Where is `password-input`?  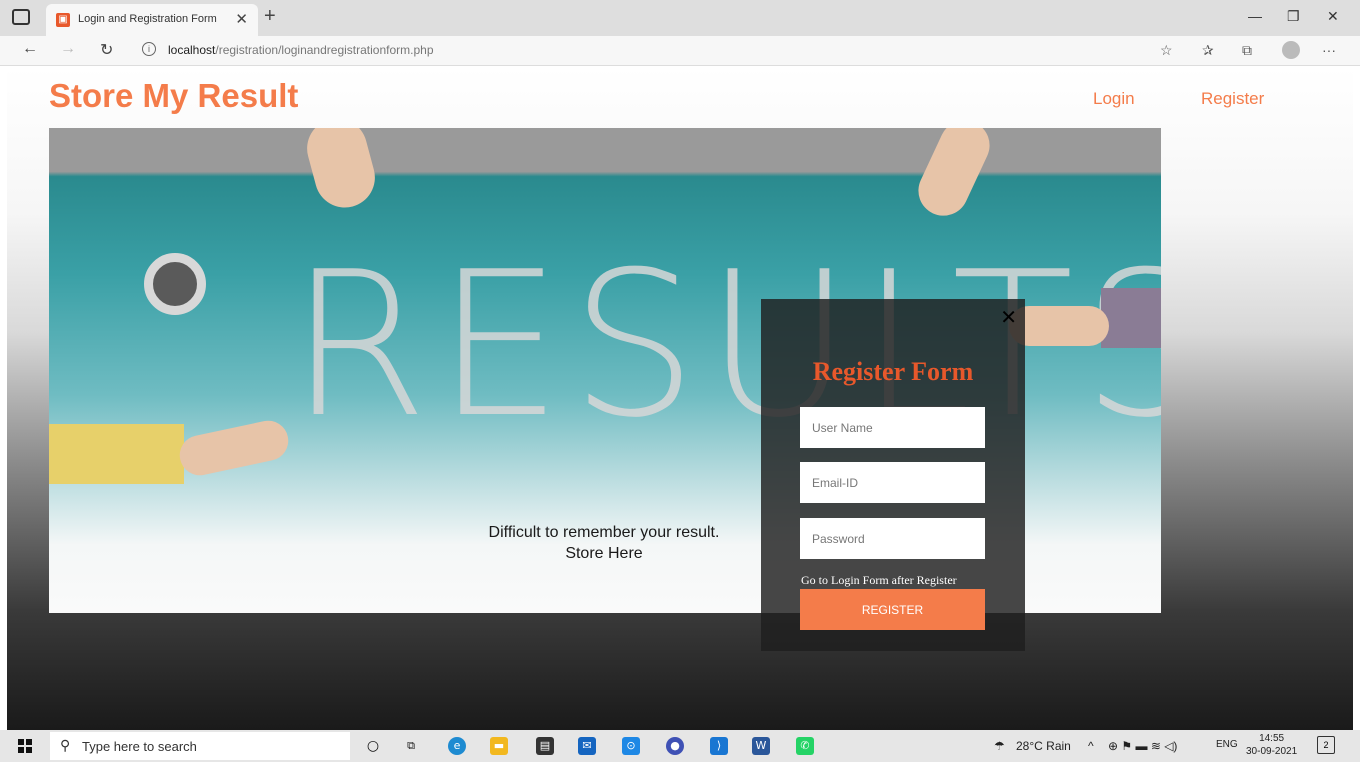 password-input is located at coordinates (892, 538).